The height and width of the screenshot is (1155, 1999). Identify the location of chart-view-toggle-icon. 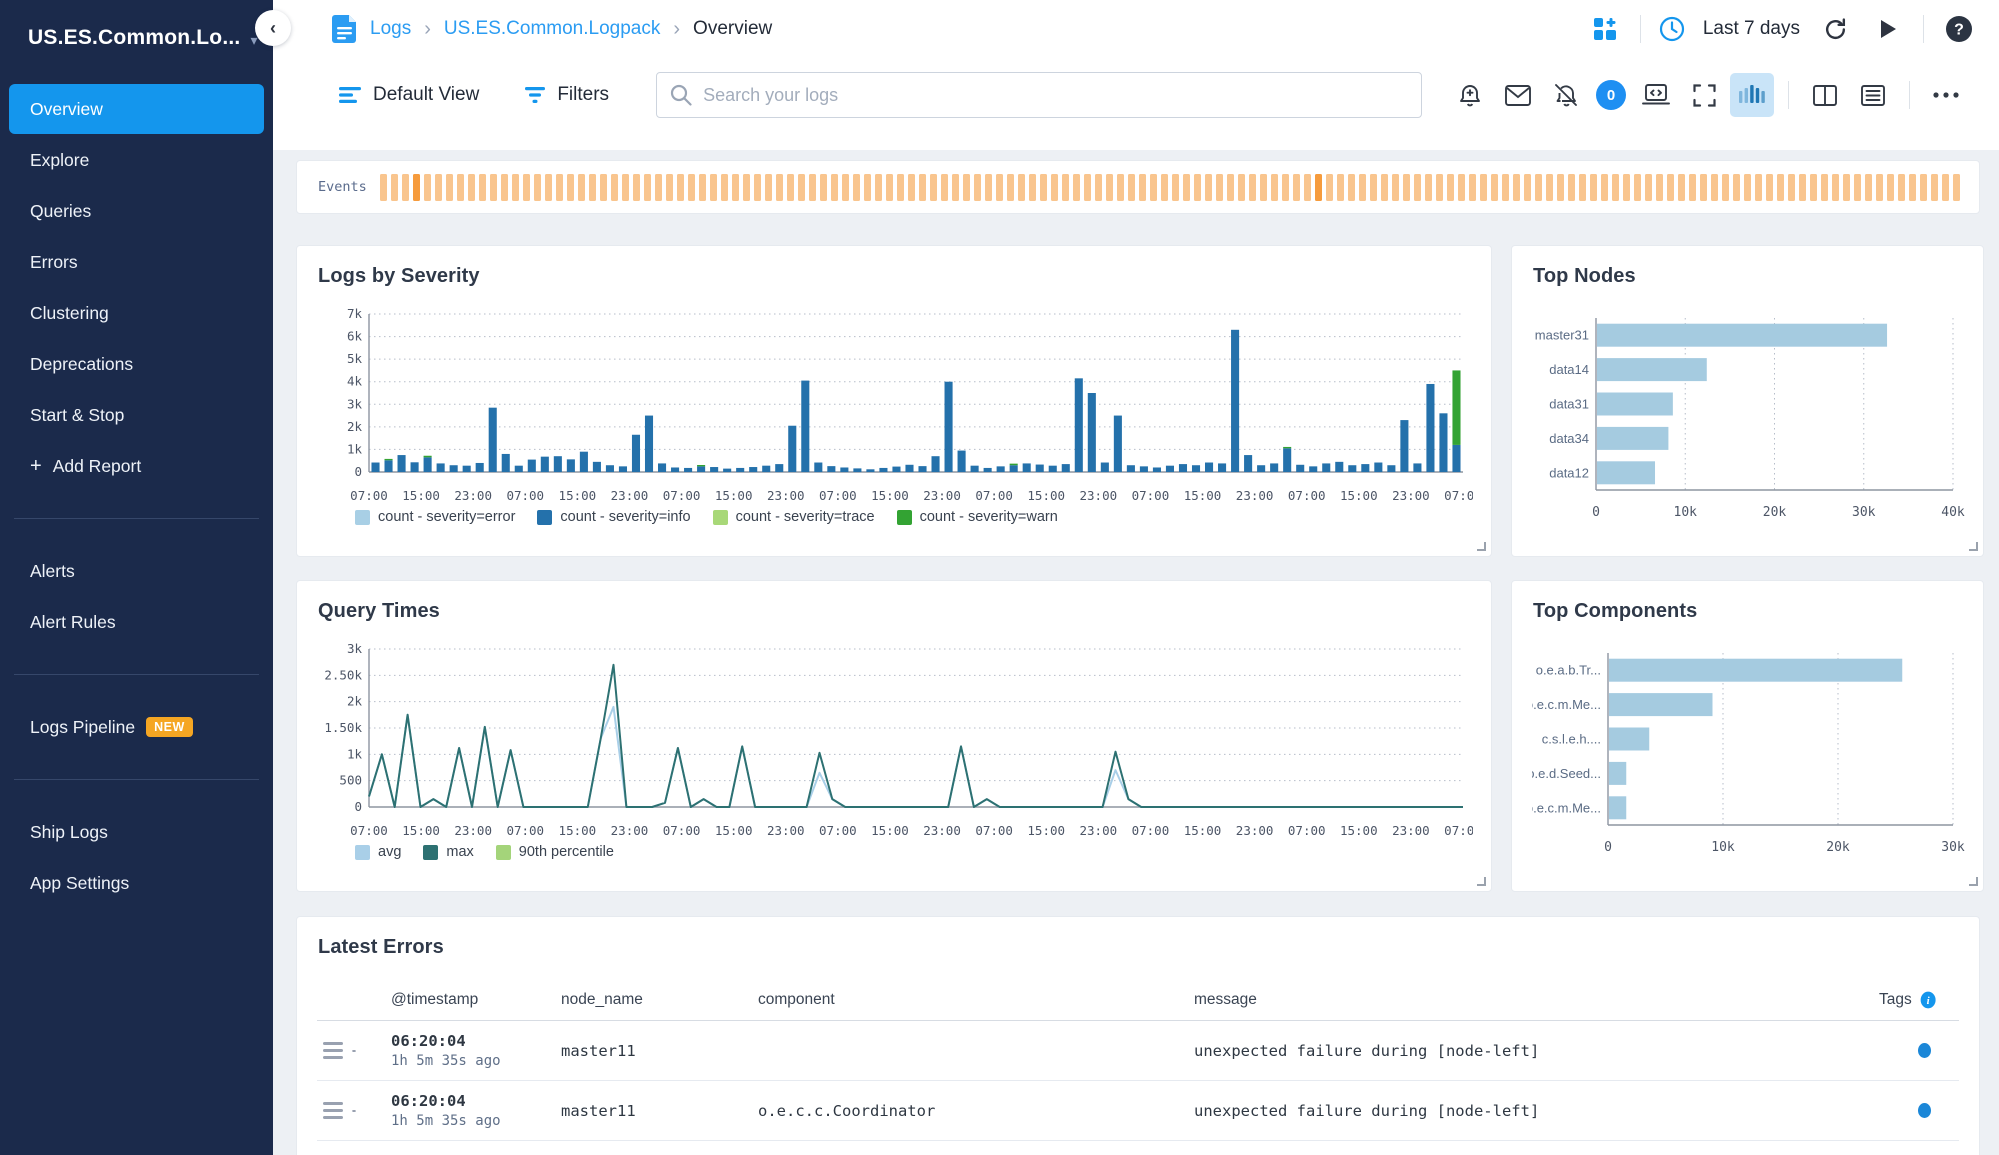
(1752, 95).